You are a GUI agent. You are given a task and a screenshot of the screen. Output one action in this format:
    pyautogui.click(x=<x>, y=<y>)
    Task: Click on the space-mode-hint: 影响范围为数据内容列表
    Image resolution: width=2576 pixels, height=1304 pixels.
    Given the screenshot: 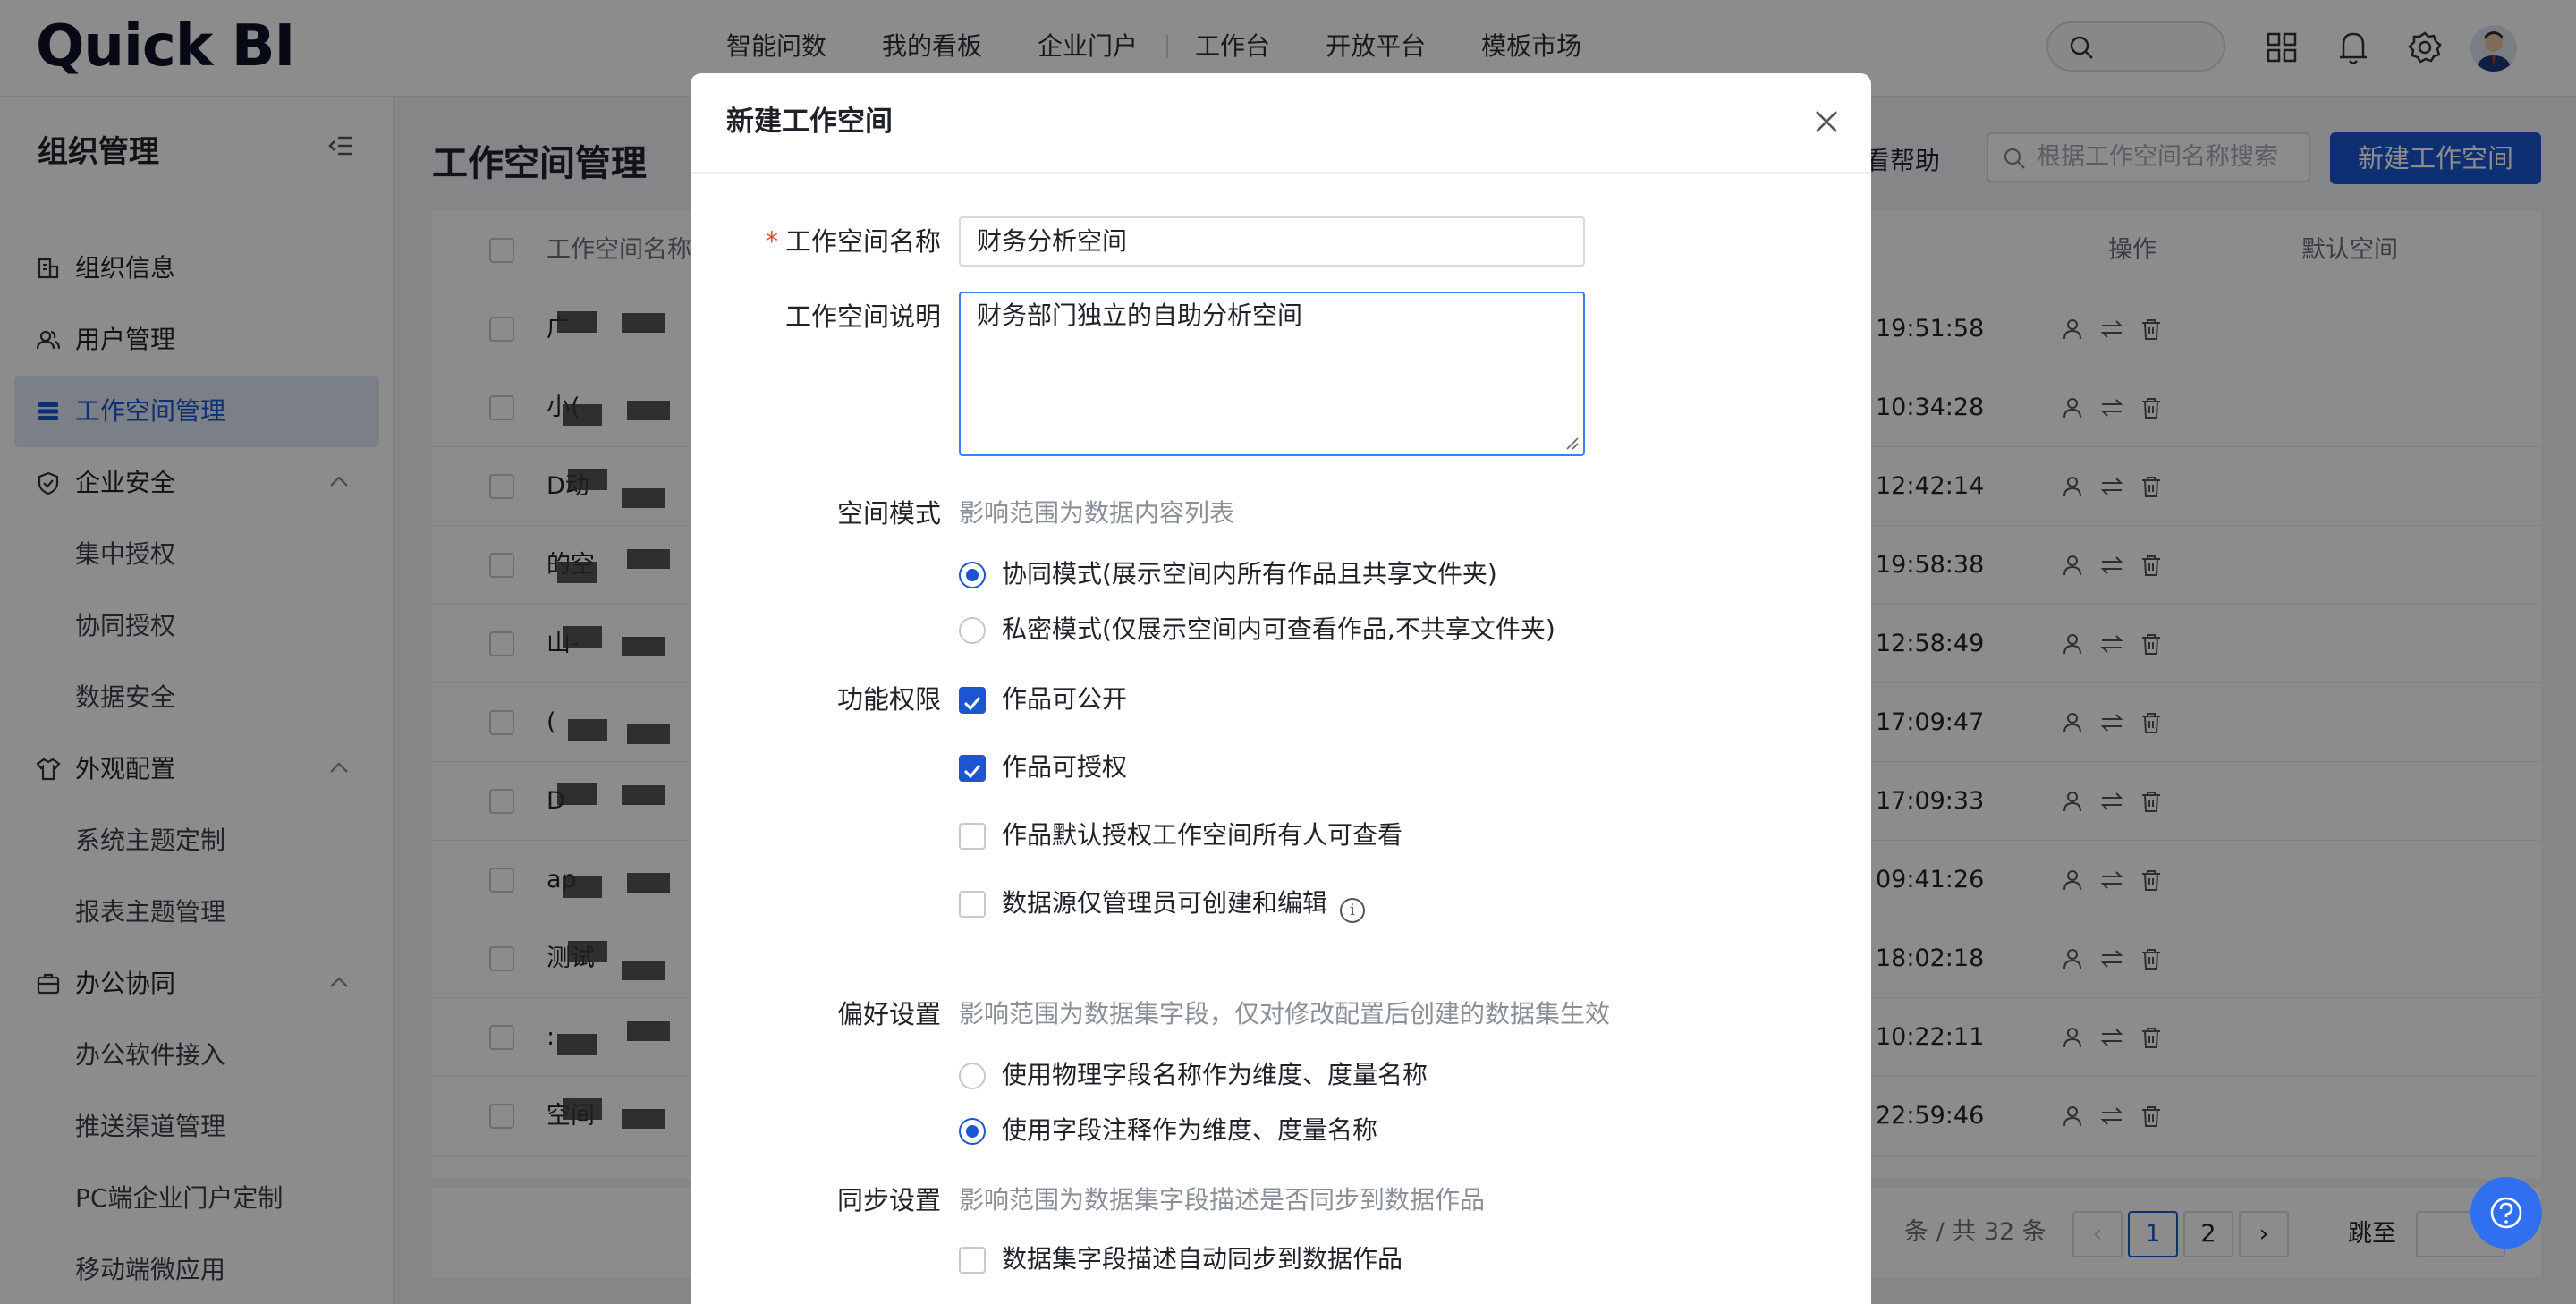 What is the action you would take?
    pyautogui.click(x=1097, y=513)
    